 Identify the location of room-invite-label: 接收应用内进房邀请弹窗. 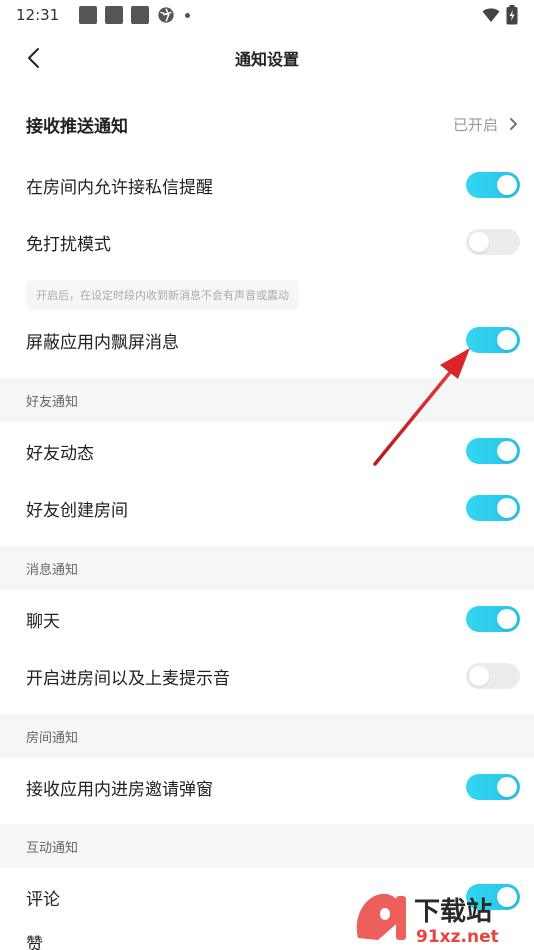
(119, 789).